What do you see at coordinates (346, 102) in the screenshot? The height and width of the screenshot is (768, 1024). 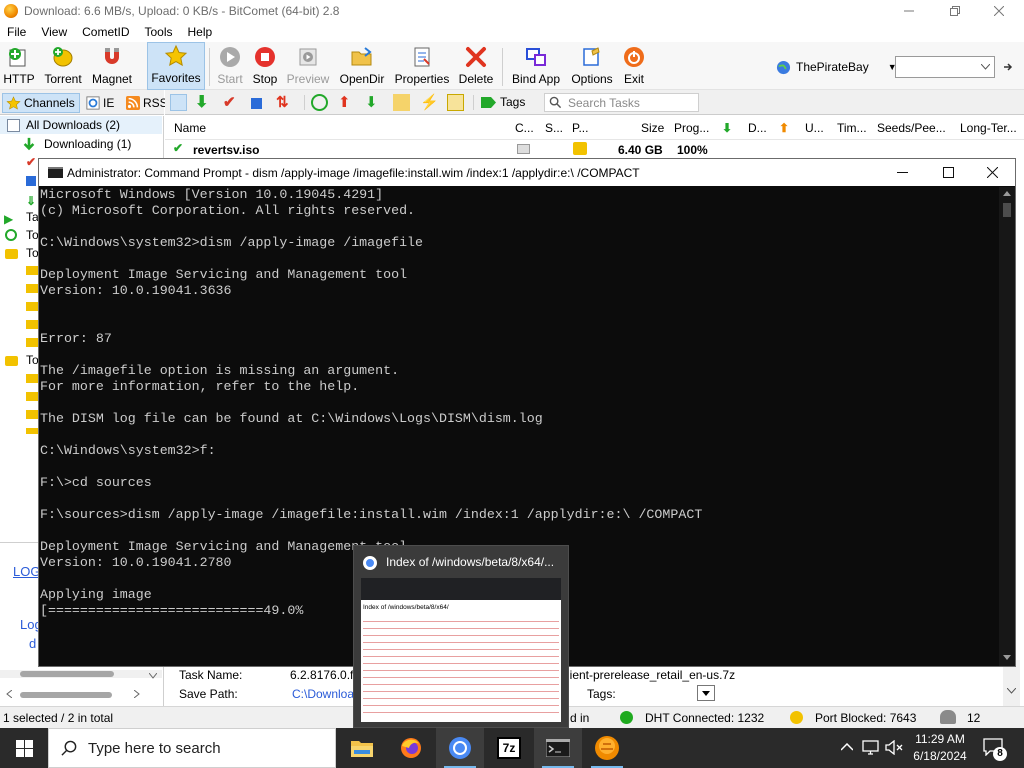 I see `move-up-icon: ⬆` at bounding box center [346, 102].